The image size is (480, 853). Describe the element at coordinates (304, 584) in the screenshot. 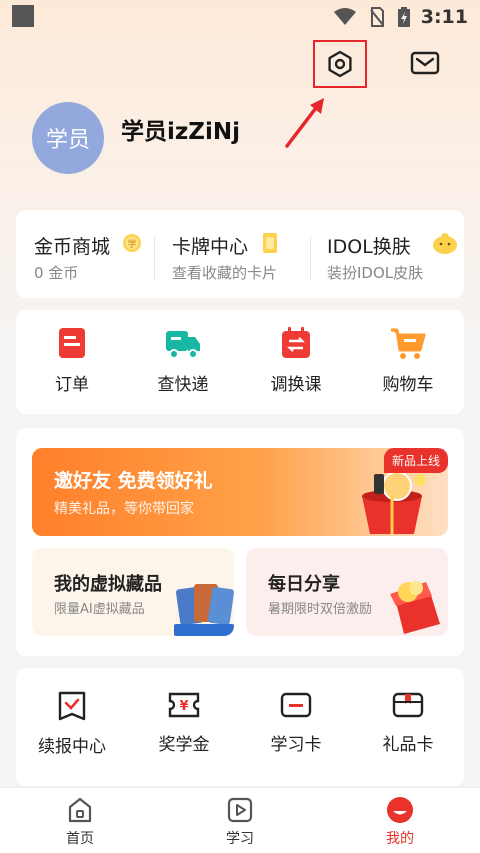

I see `subcard-title: 每日分享` at that location.